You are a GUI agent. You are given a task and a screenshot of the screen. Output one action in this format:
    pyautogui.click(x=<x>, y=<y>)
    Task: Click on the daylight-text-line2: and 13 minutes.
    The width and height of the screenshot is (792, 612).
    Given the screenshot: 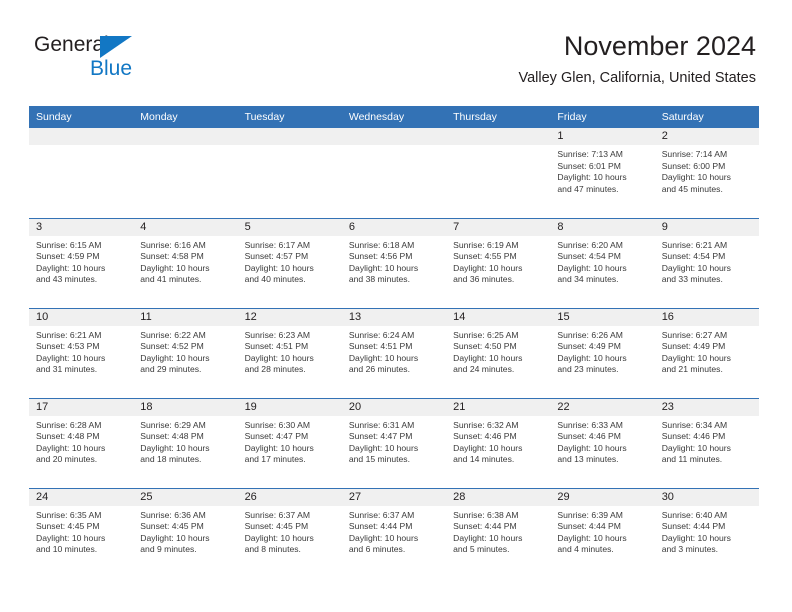 What is the action you would take?
    pyautogui.click(x=588, y=459)
    